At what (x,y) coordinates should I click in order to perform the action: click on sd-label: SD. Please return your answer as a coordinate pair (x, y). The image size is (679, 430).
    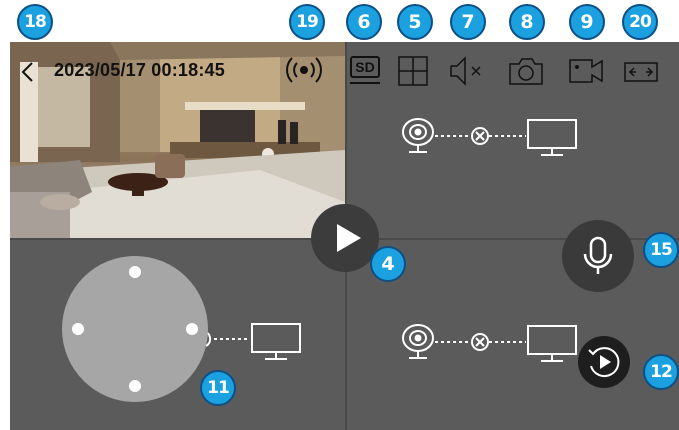
    Looking at the image, I should click on (365, 67).